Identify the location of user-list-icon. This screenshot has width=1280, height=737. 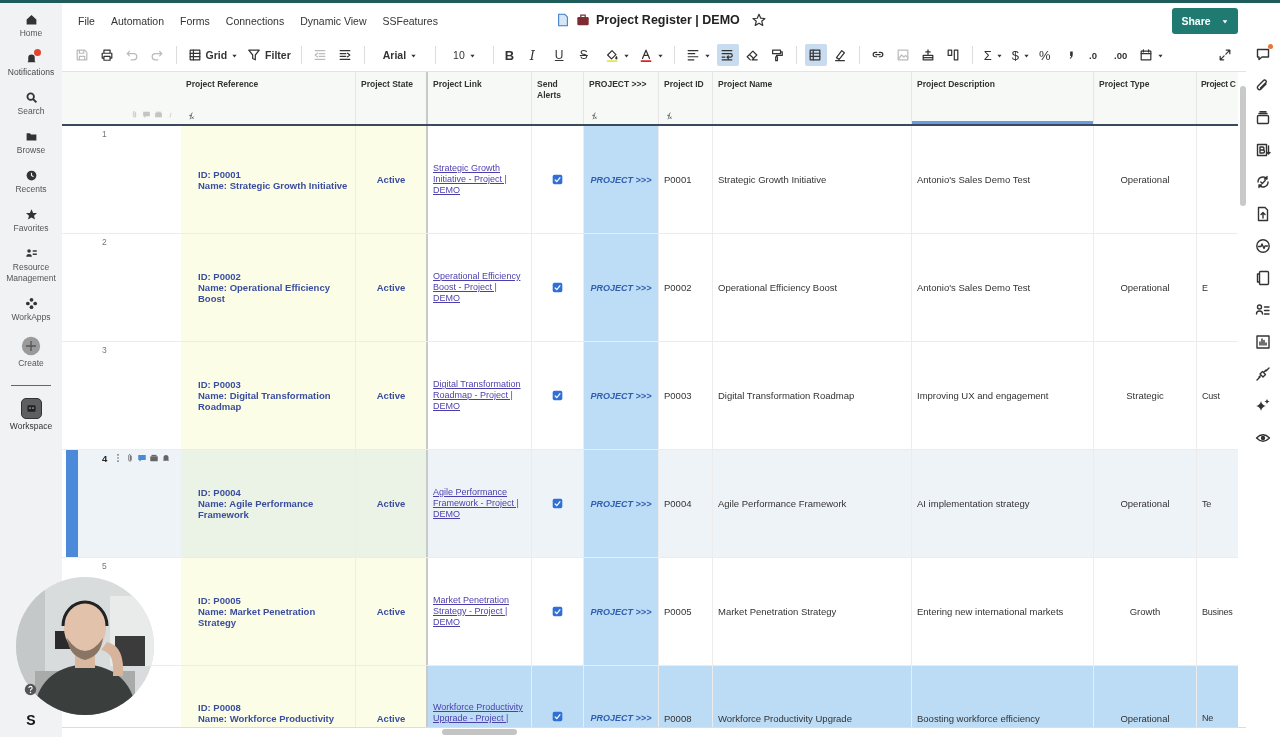
(1263, 310).